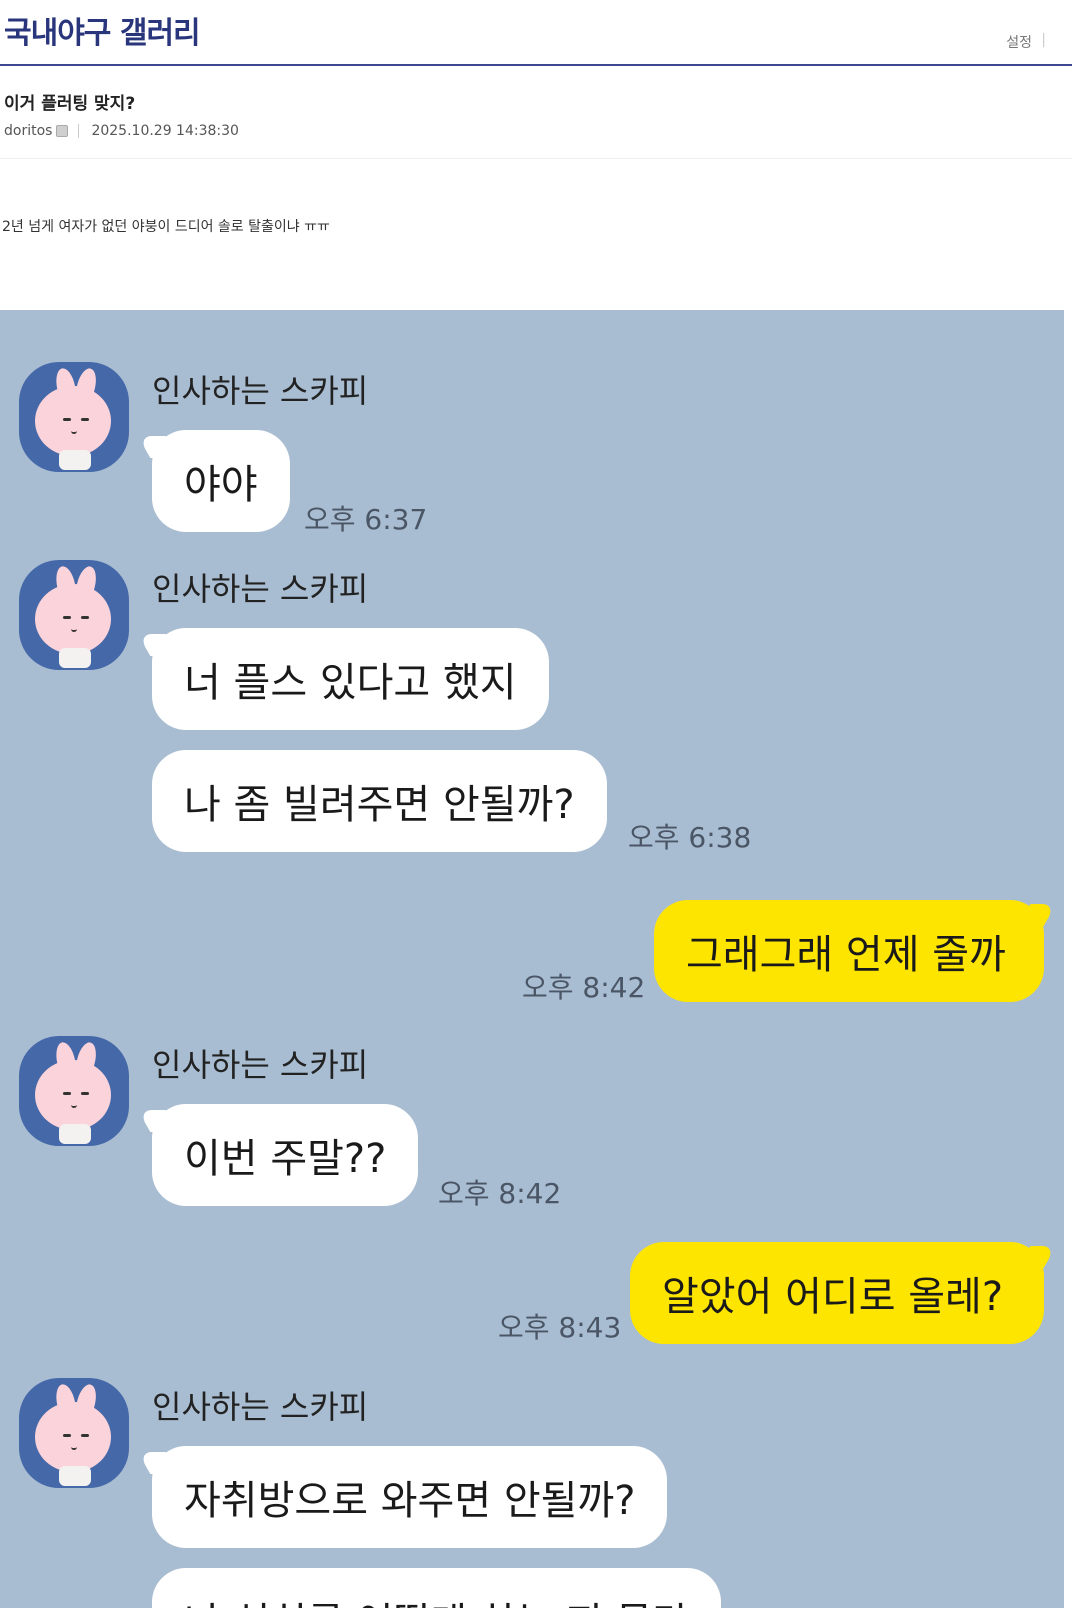 Image resolution: width=1072 pixels, height=1608 pixels. Describe the element at coordinates (837, 1293) in the screenshot. I see `sent-message-bubble: 알았어 어디로 올레?` at that location.